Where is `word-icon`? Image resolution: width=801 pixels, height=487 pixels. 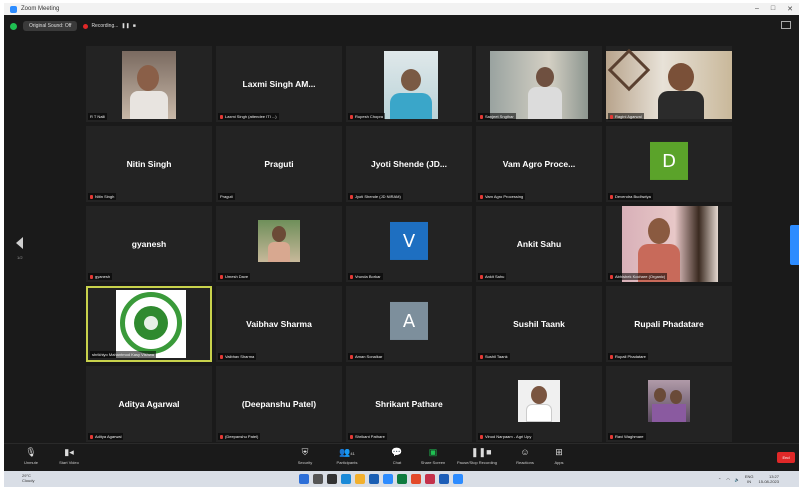
word-icon is located at coordinates (444, 479).